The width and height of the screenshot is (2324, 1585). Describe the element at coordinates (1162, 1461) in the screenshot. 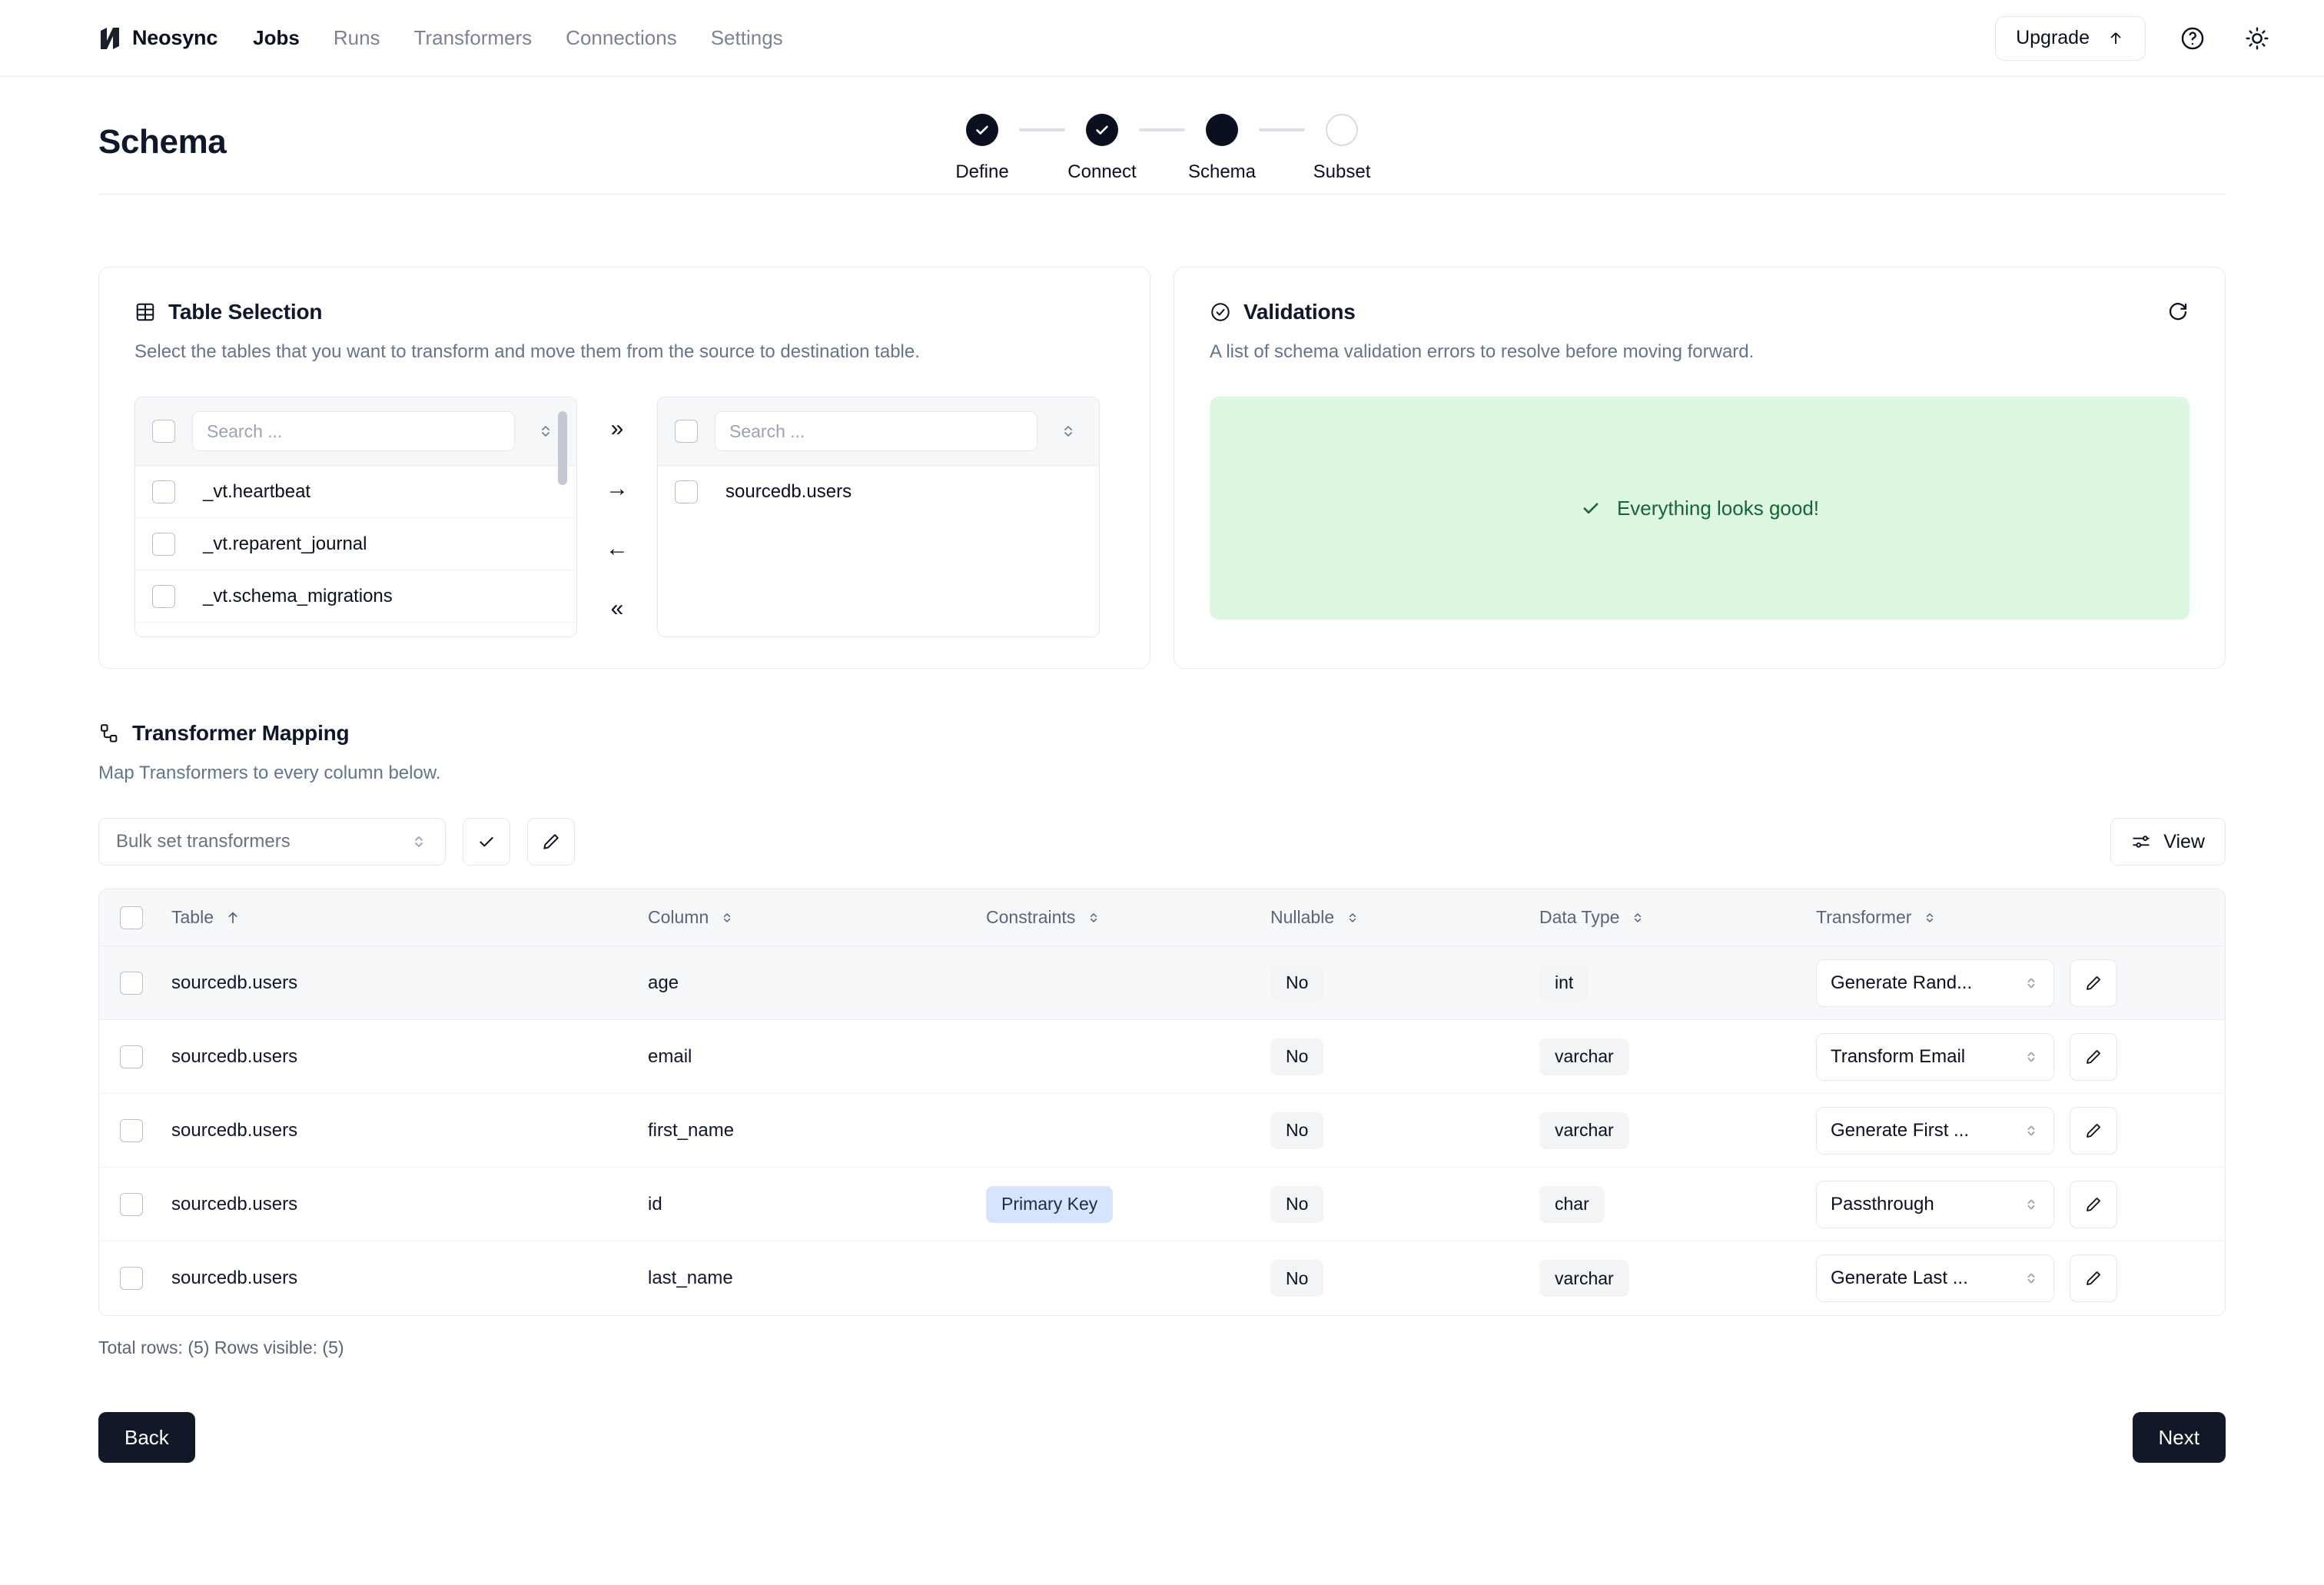

I see `wizard-footer: Back Next` at that location.